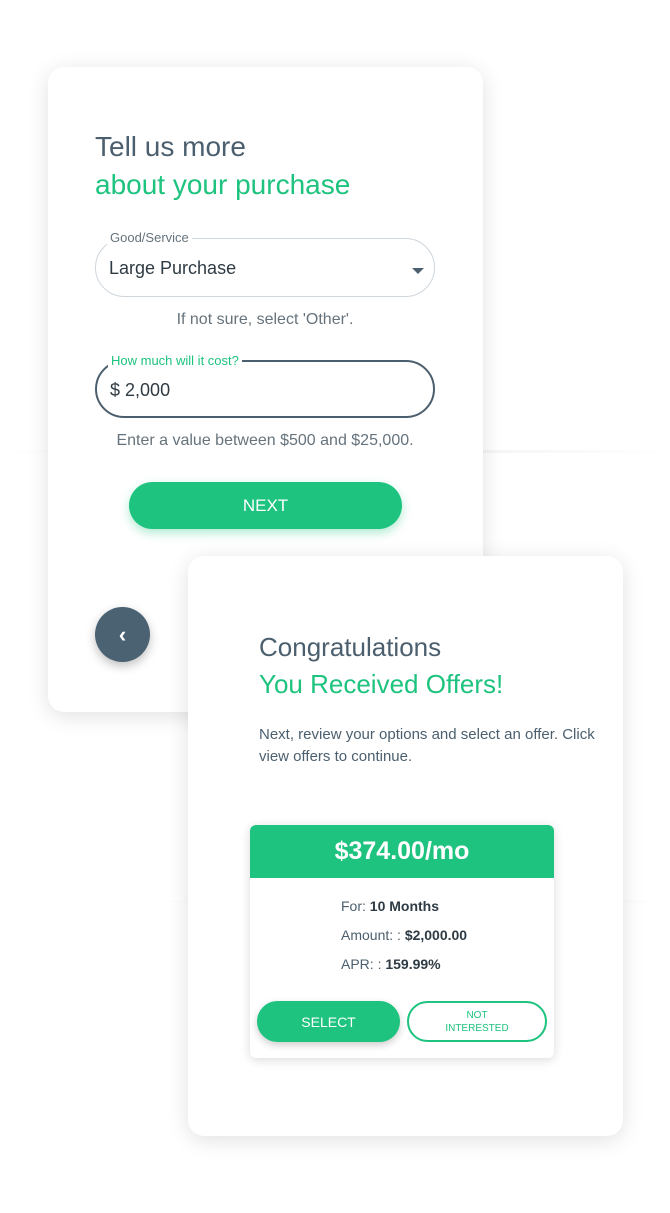 The image size is (670, 1213). Describe the element at coordinates (363, 964) in the screenshot. I see `offer-apr-label: APR: :` at that location.